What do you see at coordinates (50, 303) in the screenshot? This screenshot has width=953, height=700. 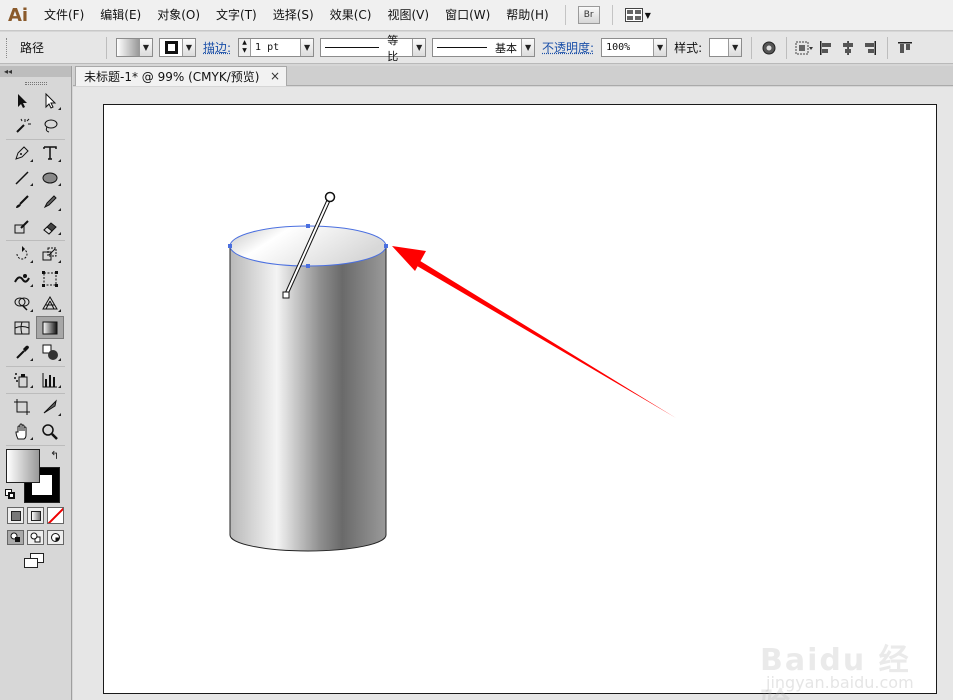 I see `perspective-grid-tool` at bounding box center [50, 303].